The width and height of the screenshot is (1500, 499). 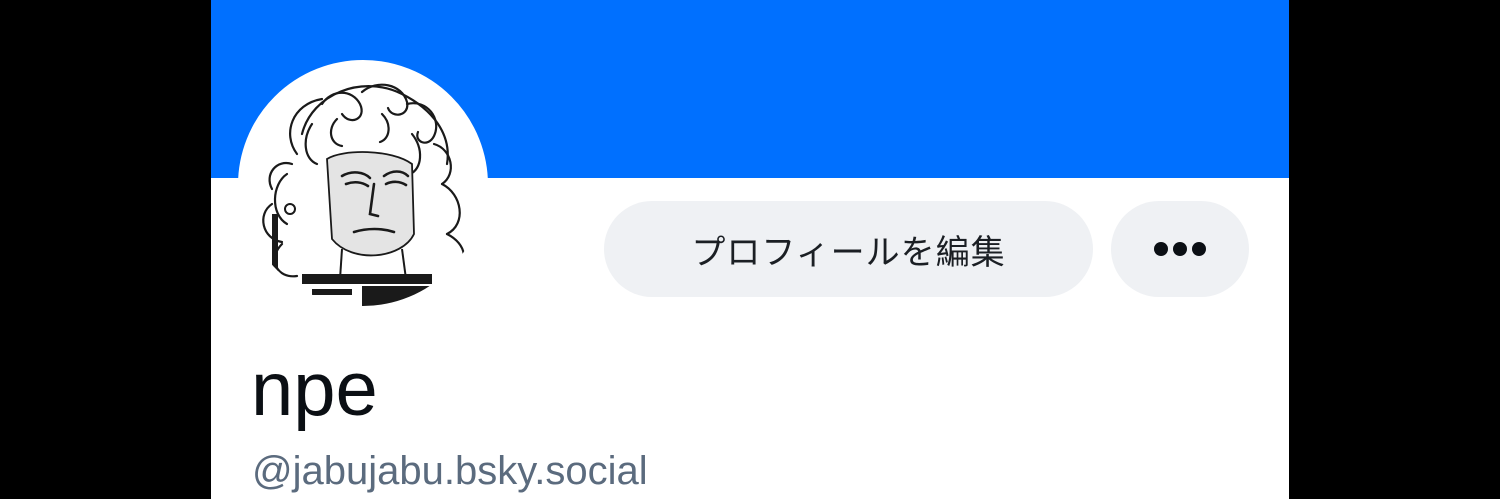 I want to click on more-options-button, so click(x=1180, y=249).